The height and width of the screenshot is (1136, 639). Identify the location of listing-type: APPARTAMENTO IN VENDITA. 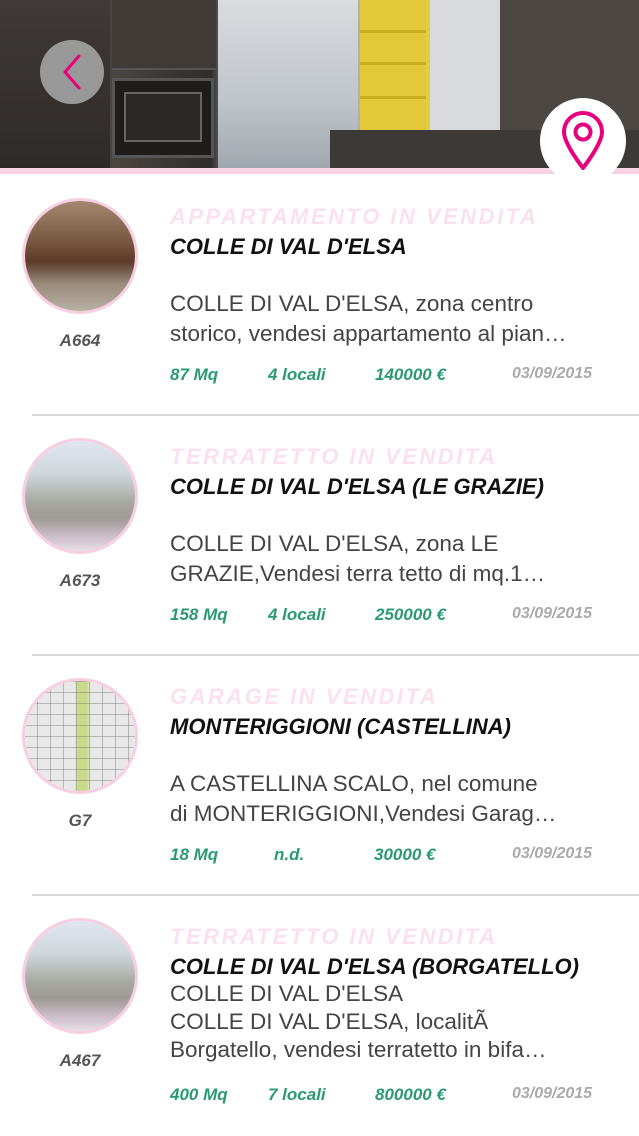
(354, 216).